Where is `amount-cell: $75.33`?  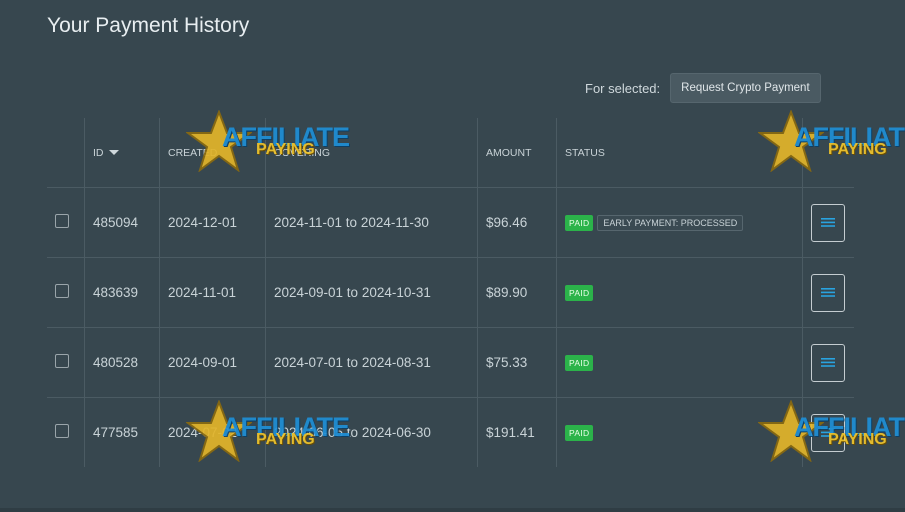
amount-cell: $75.33 is located at coordinates (517, 362).